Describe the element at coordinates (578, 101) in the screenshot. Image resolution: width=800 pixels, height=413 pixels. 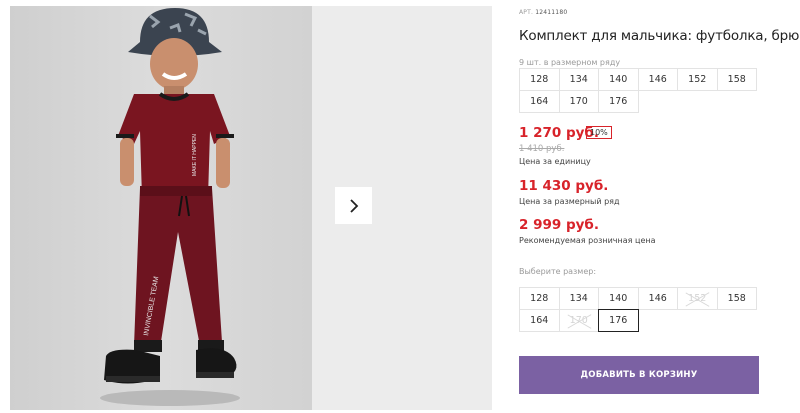
I see `size-range-cell: 170` at that location.